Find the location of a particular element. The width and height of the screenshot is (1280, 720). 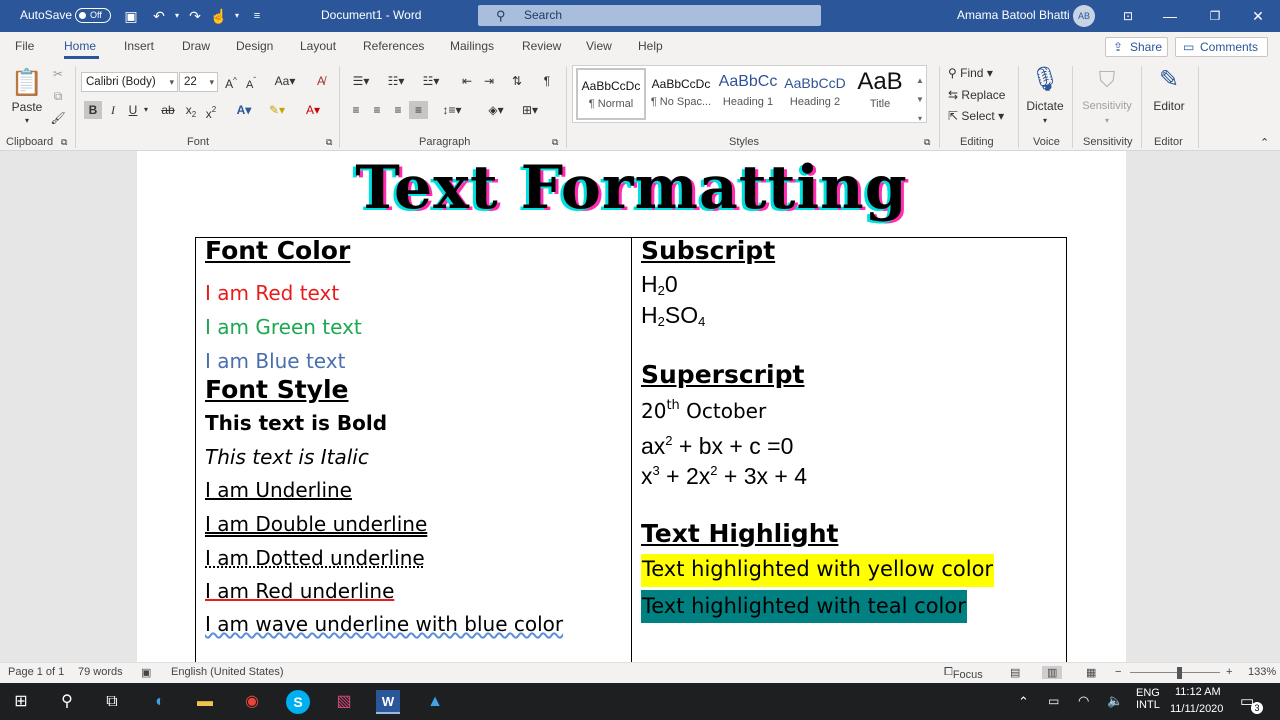

numbering-icon: ☷▾ is located at coordinates (396, 81).